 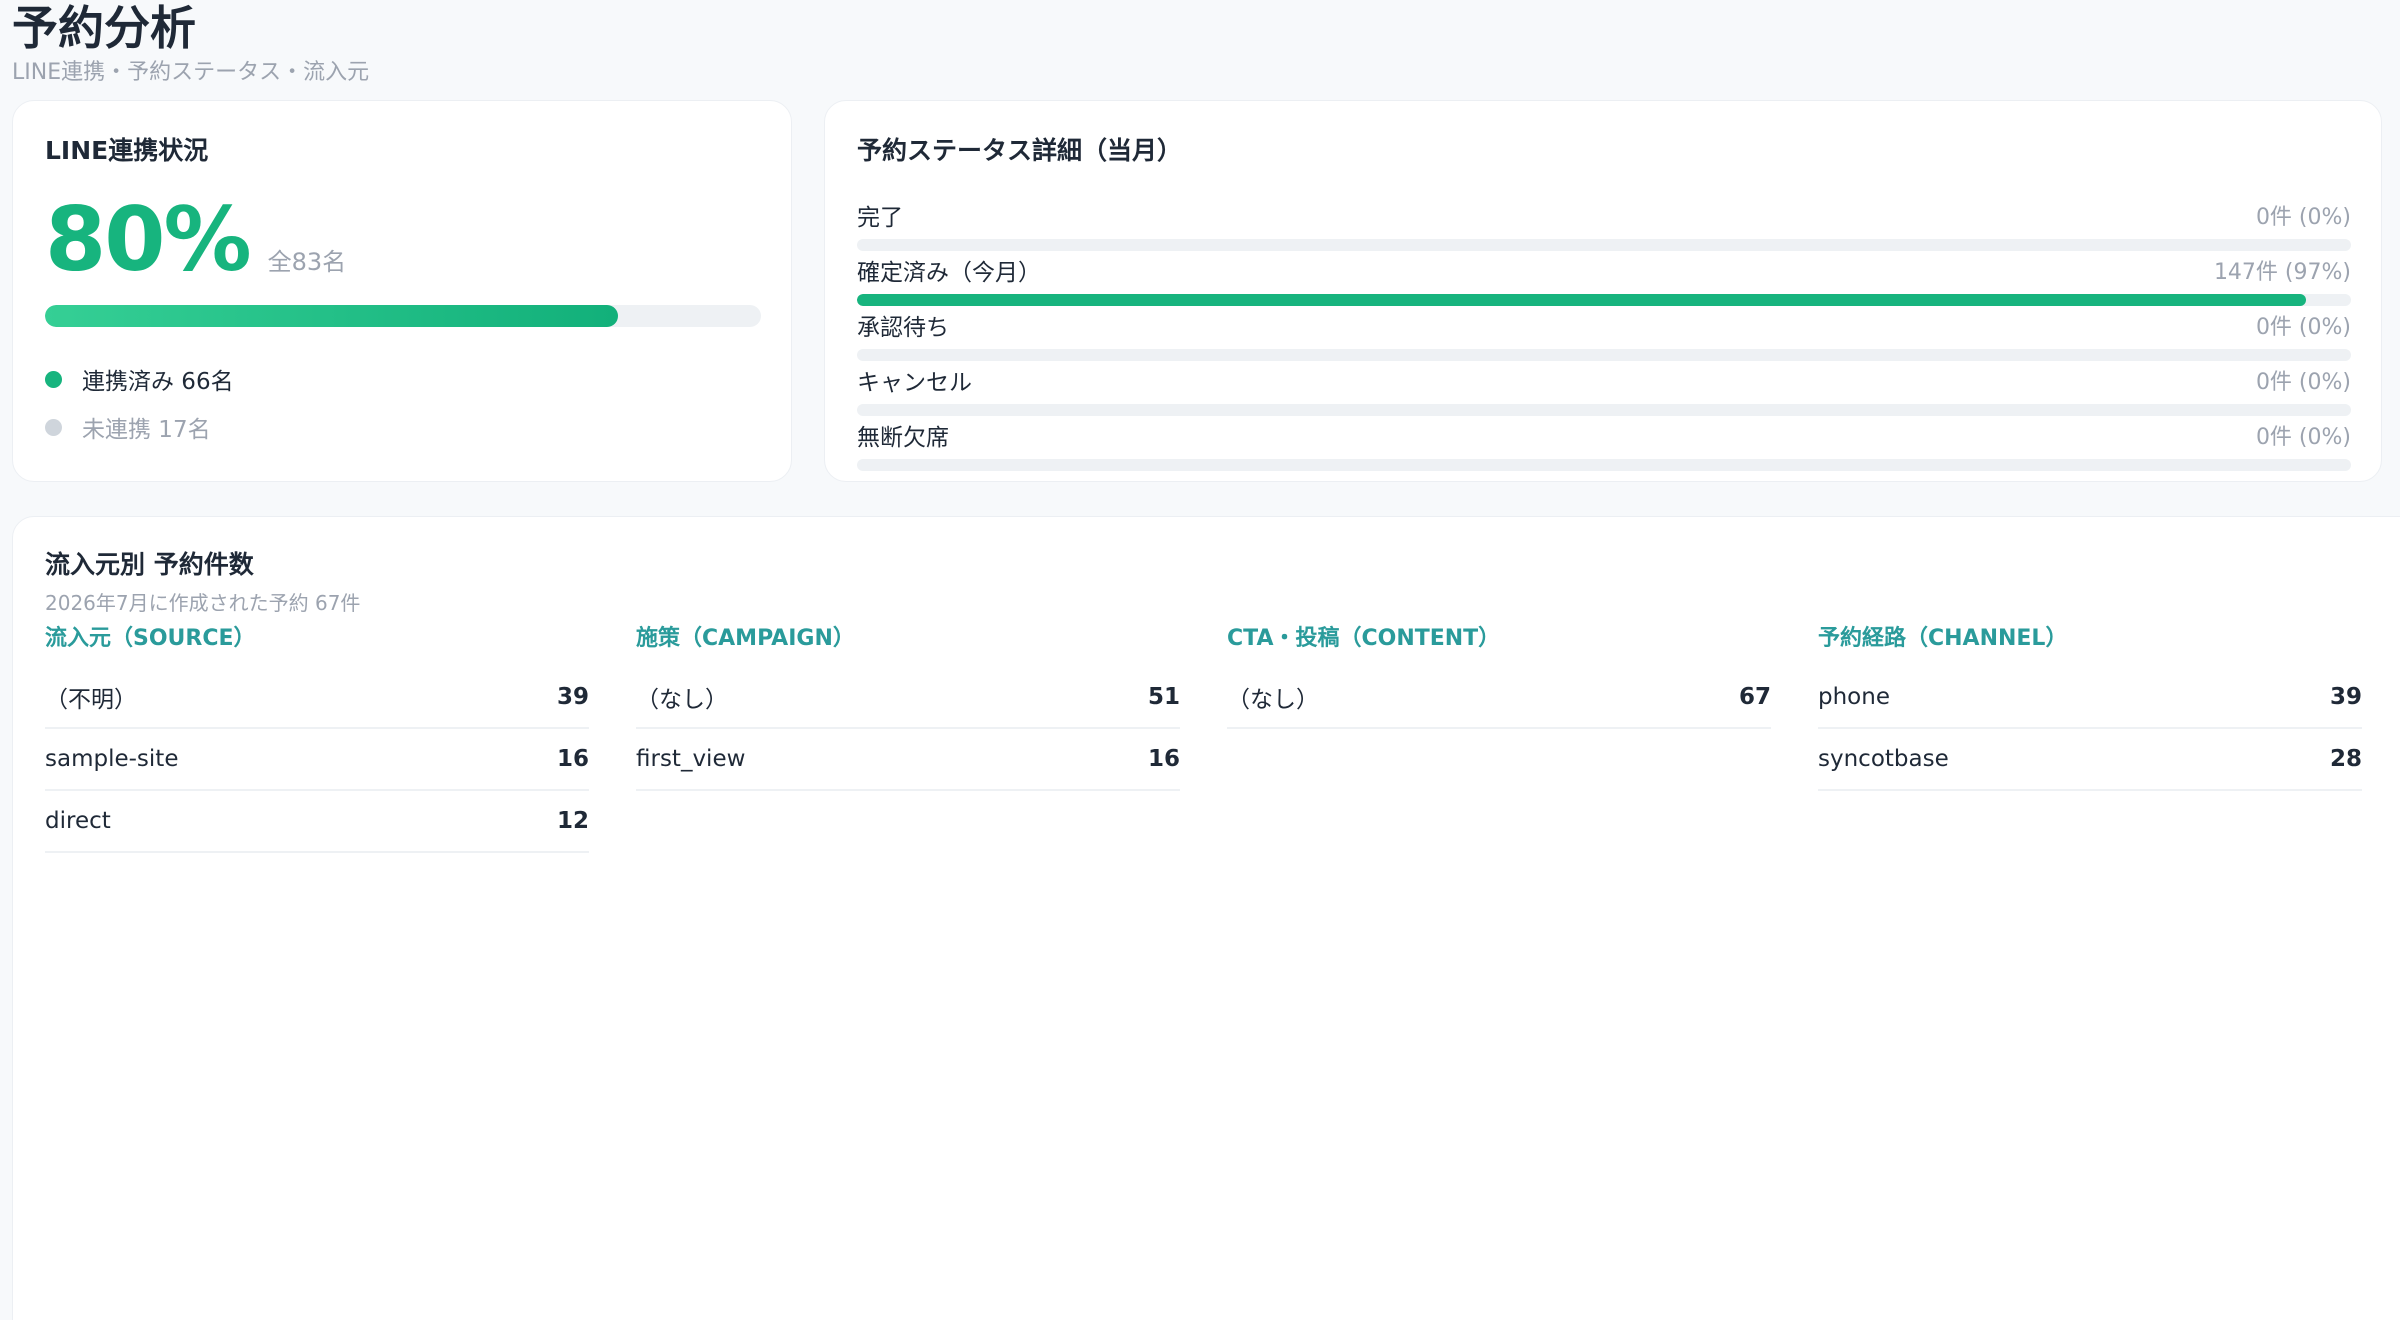 I want to click on column-channel: 予約経路（CHANNEL） phone 39 syncotbase 28, so click(x=2090, y=738).